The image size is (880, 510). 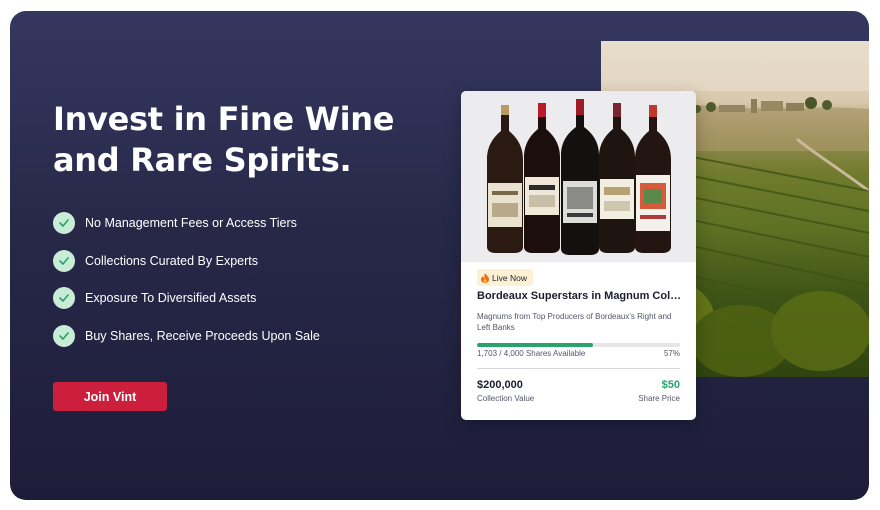 What do you see at coordinates (171, 298) in the screenshot?
I see `feature-text: Exposure To Diversified Assets` at bounding box center [171, 298].